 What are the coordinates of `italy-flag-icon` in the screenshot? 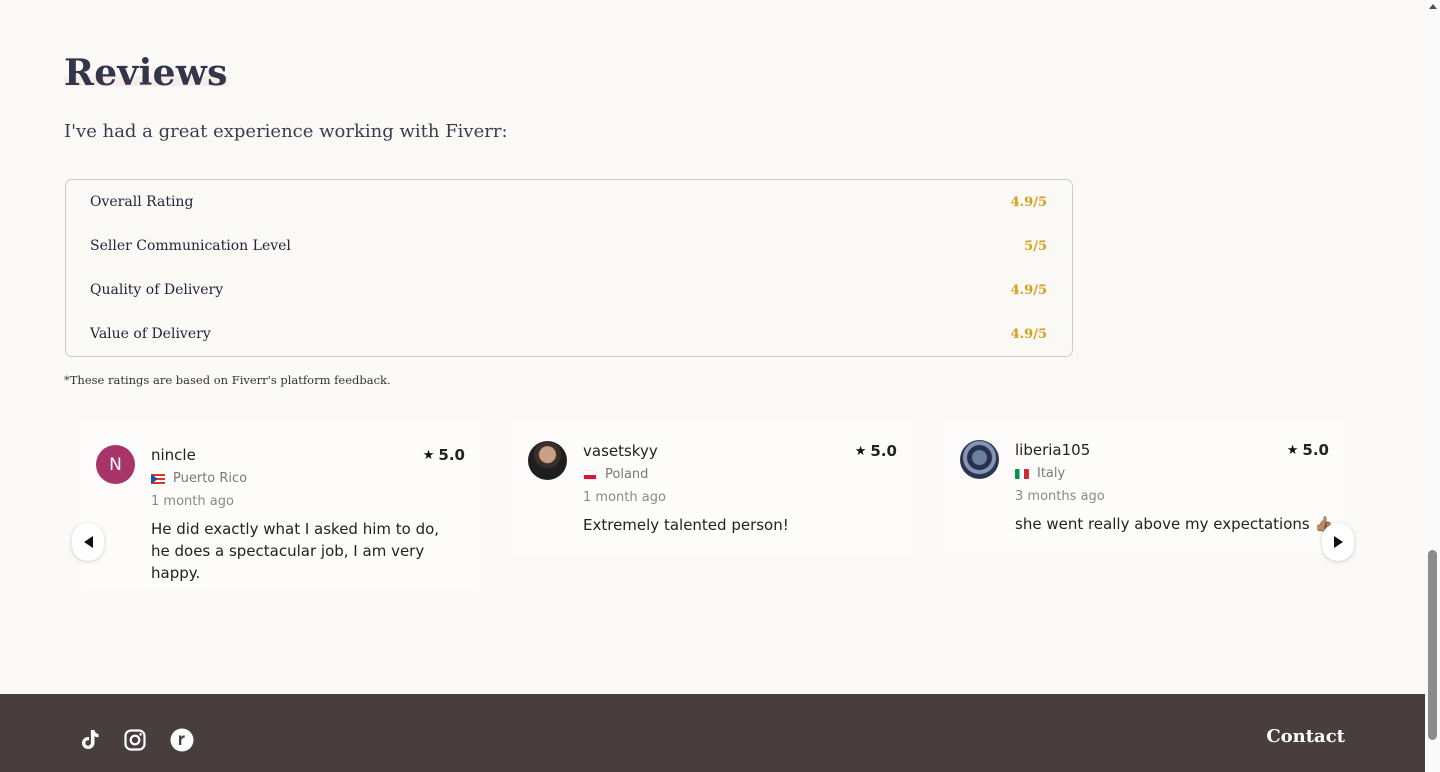 It's located at (1022, 473).